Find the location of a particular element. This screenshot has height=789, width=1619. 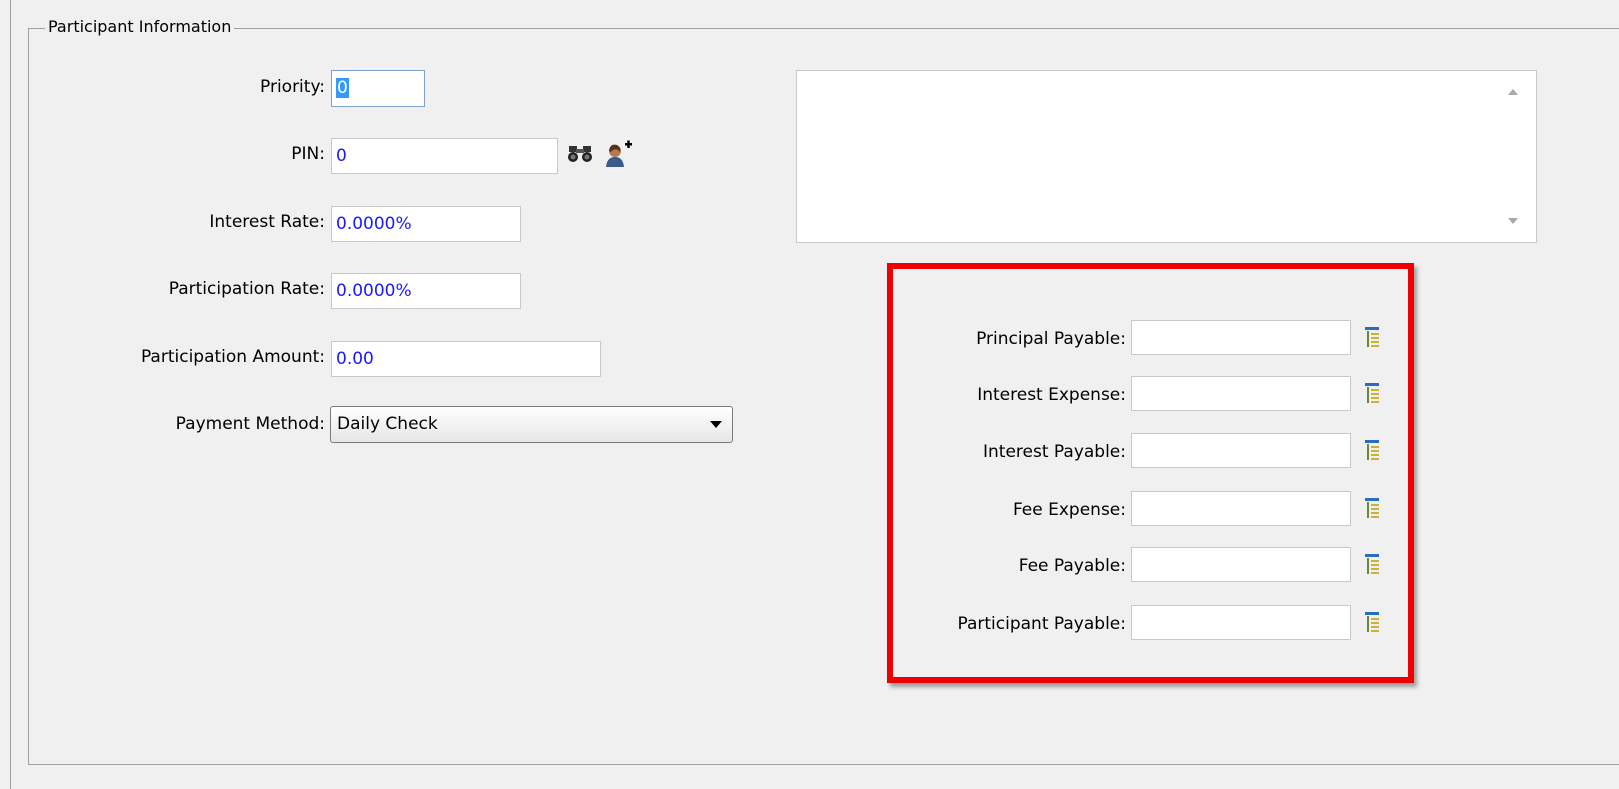

interest-expense-label: Interest Expense: is located at coordinates (1051, 395).